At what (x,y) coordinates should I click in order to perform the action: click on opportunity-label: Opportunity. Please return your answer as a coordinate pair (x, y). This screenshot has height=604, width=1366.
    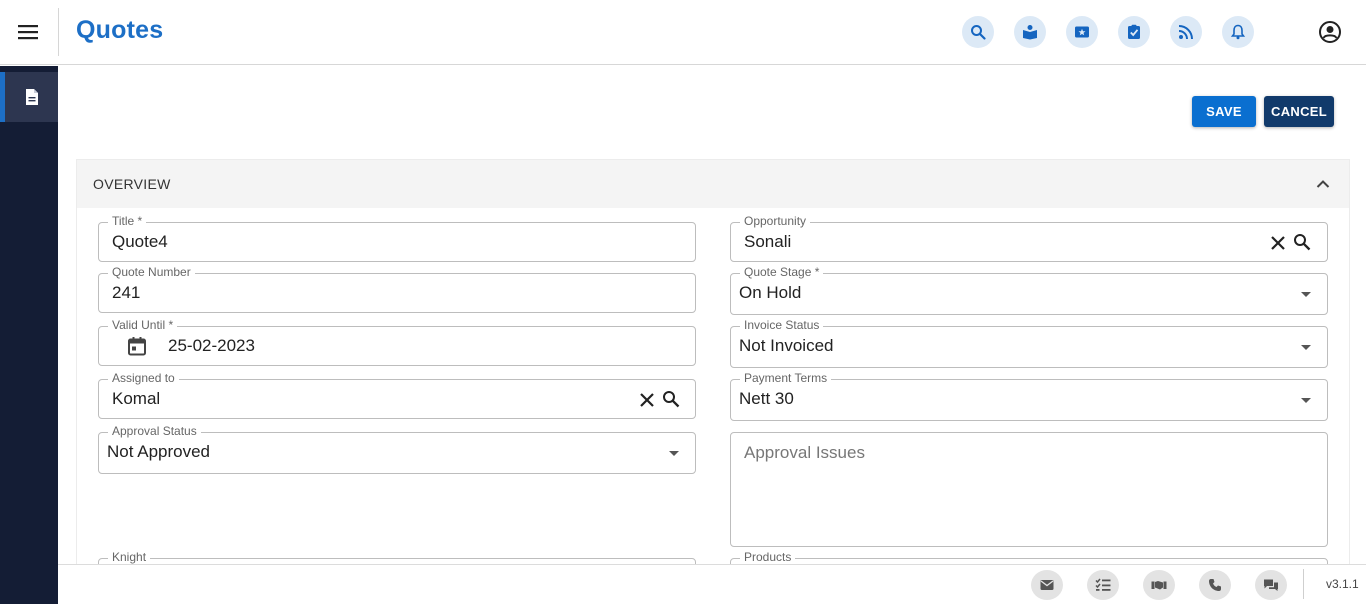
    Looking at the image, I should click on (775, 221).